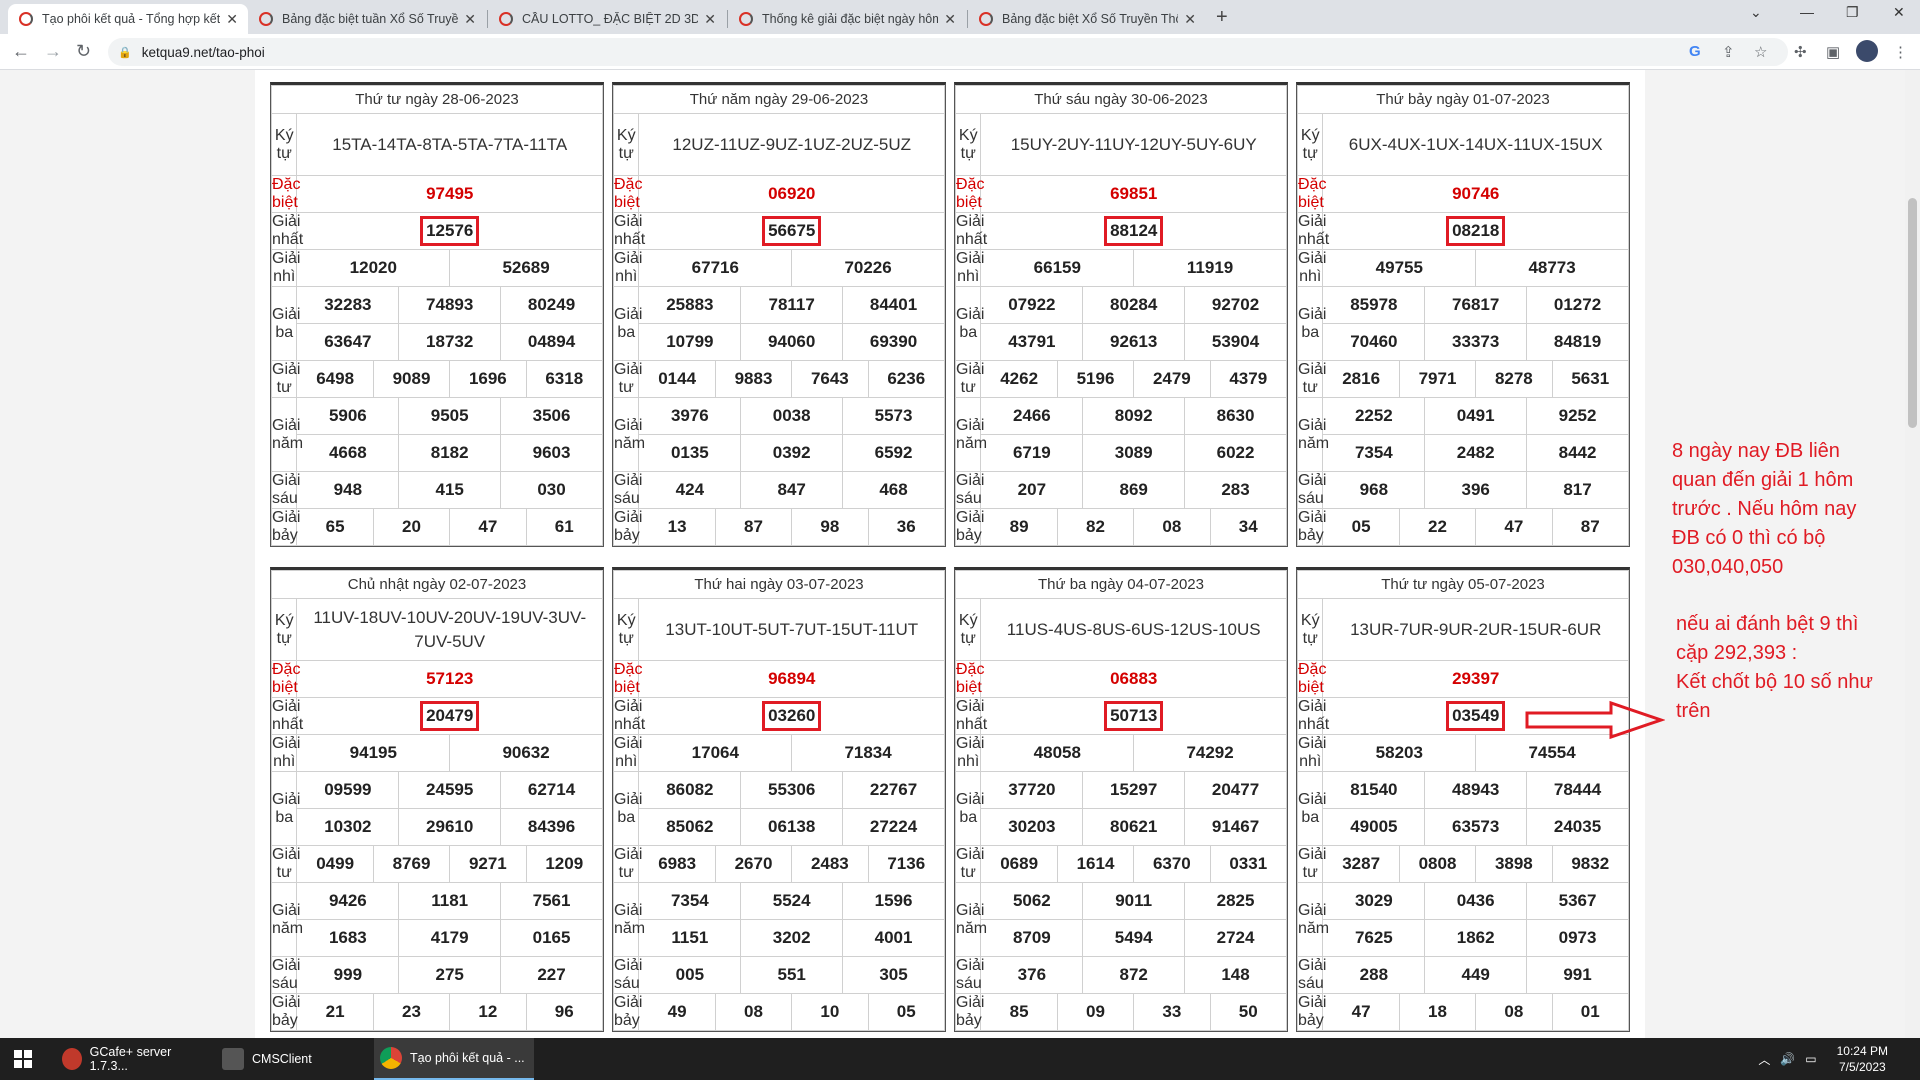 The height and width of the screenshot is (1080, 1920). What do you see at coordinates (1476, 490) in the screenshot?
I see `prize-value: 396` at bounding box center [1476, 490].